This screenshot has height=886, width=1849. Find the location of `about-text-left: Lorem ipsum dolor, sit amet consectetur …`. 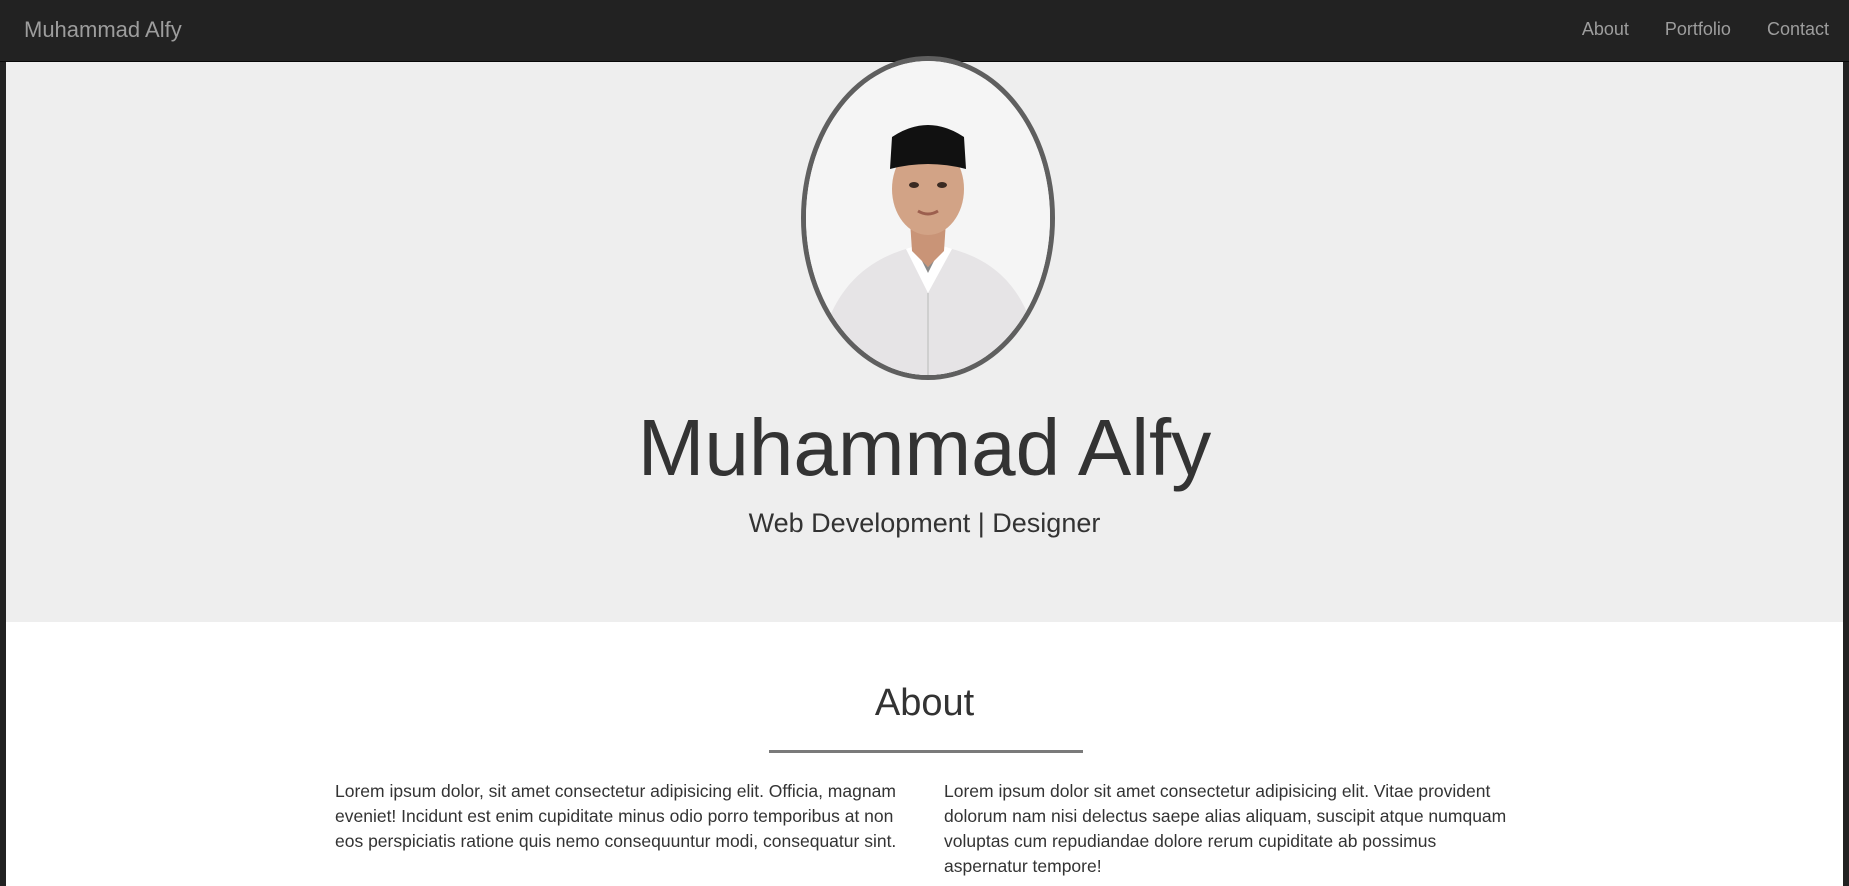

about-text-left: Lorem ipsum dolor, sit amet consectetur … is located at coordinates (616, 816).